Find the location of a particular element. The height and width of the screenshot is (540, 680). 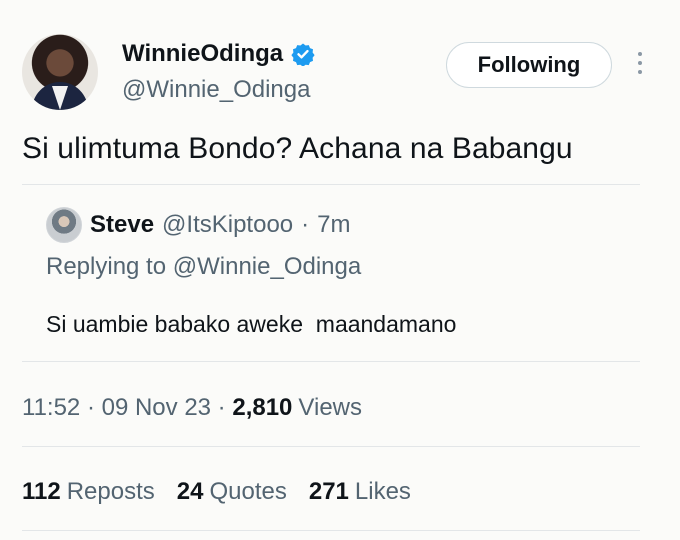

more-vertical-icon is located at coordinates (640, 67).